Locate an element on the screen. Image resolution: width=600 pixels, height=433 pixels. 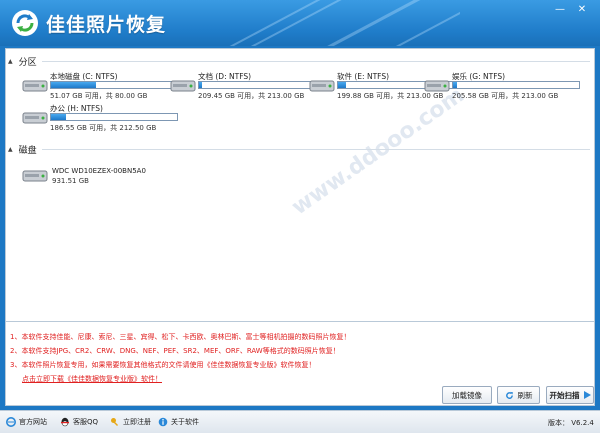
watermark: www.ddooo.com is located at coordinates (378, 151).